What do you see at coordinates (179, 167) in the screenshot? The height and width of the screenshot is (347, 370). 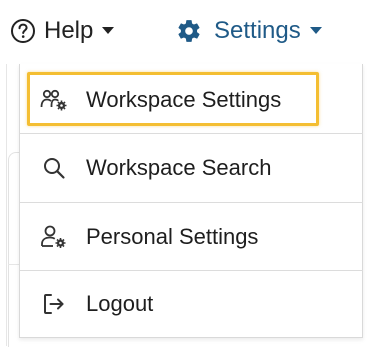 I see `menu-item-label: Workspace Search` at bounding box center [179, 167].